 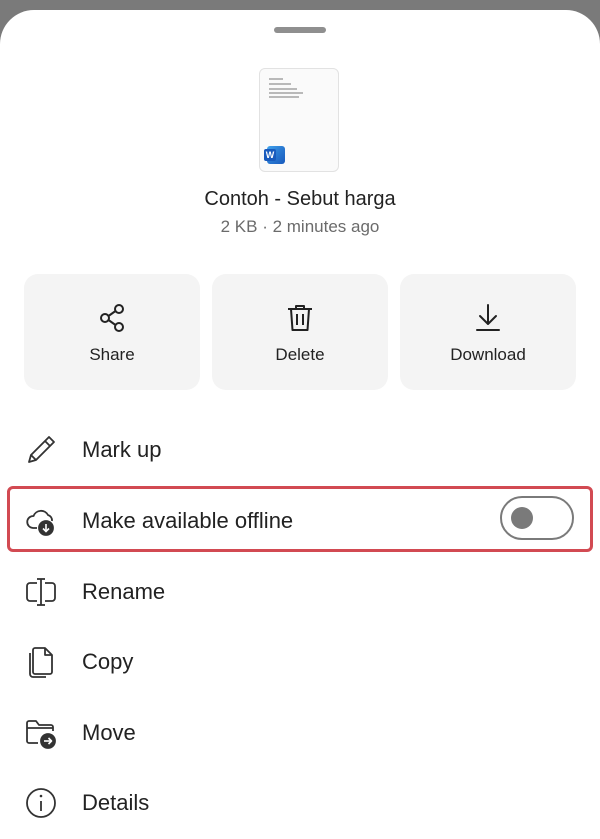 What do you see at coordinates (112, 354) in the screenshot?
I see `share-label: Share` at bounding box center [112, 354].